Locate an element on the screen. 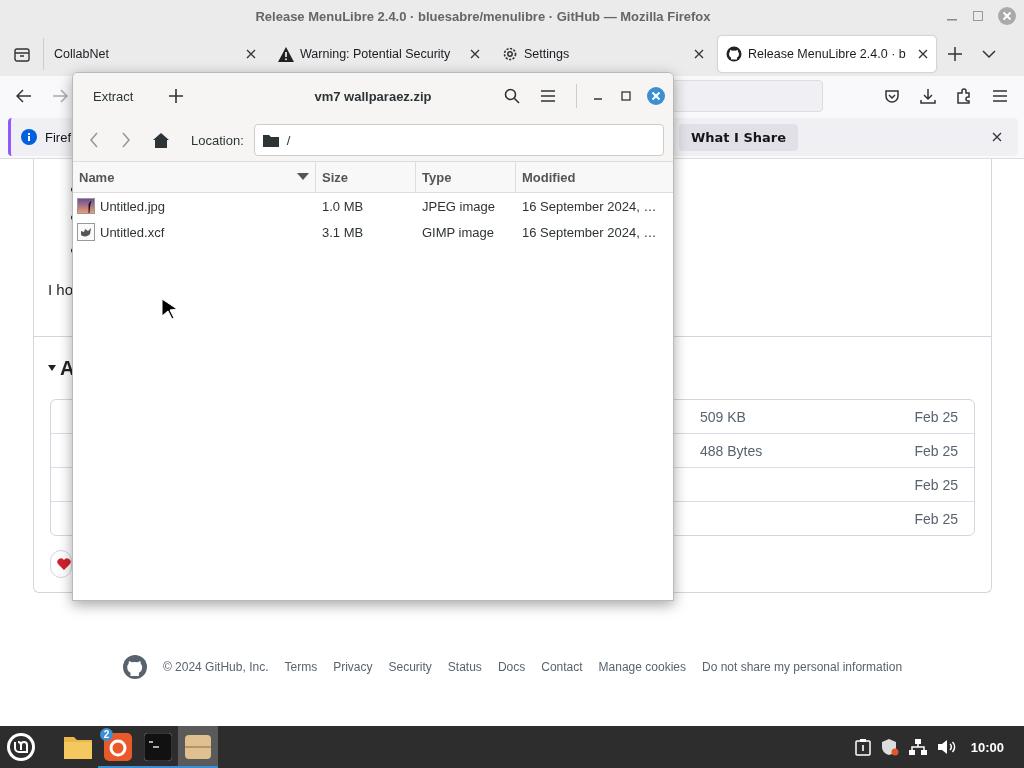  location-field: / is located at coordinates (458, 140).